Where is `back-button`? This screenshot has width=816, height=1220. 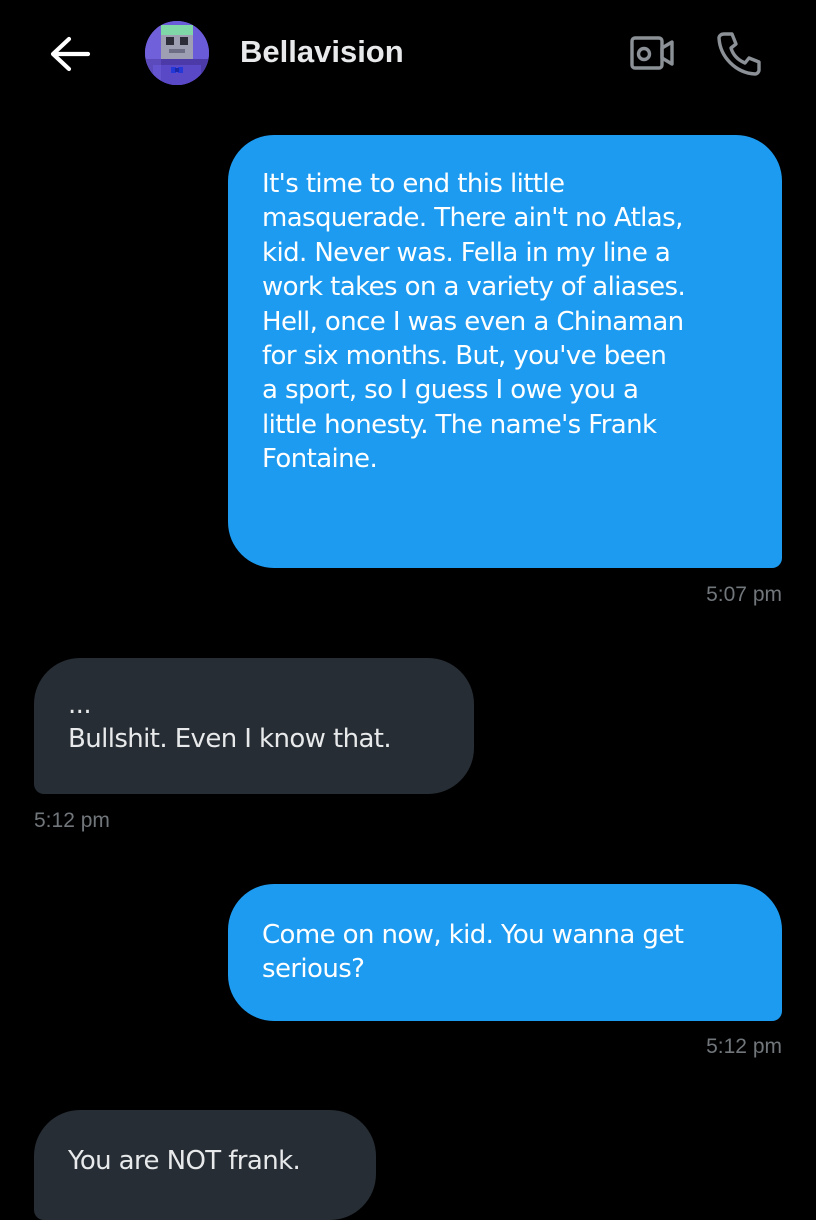
back-button is located at coordinates (70, 54).